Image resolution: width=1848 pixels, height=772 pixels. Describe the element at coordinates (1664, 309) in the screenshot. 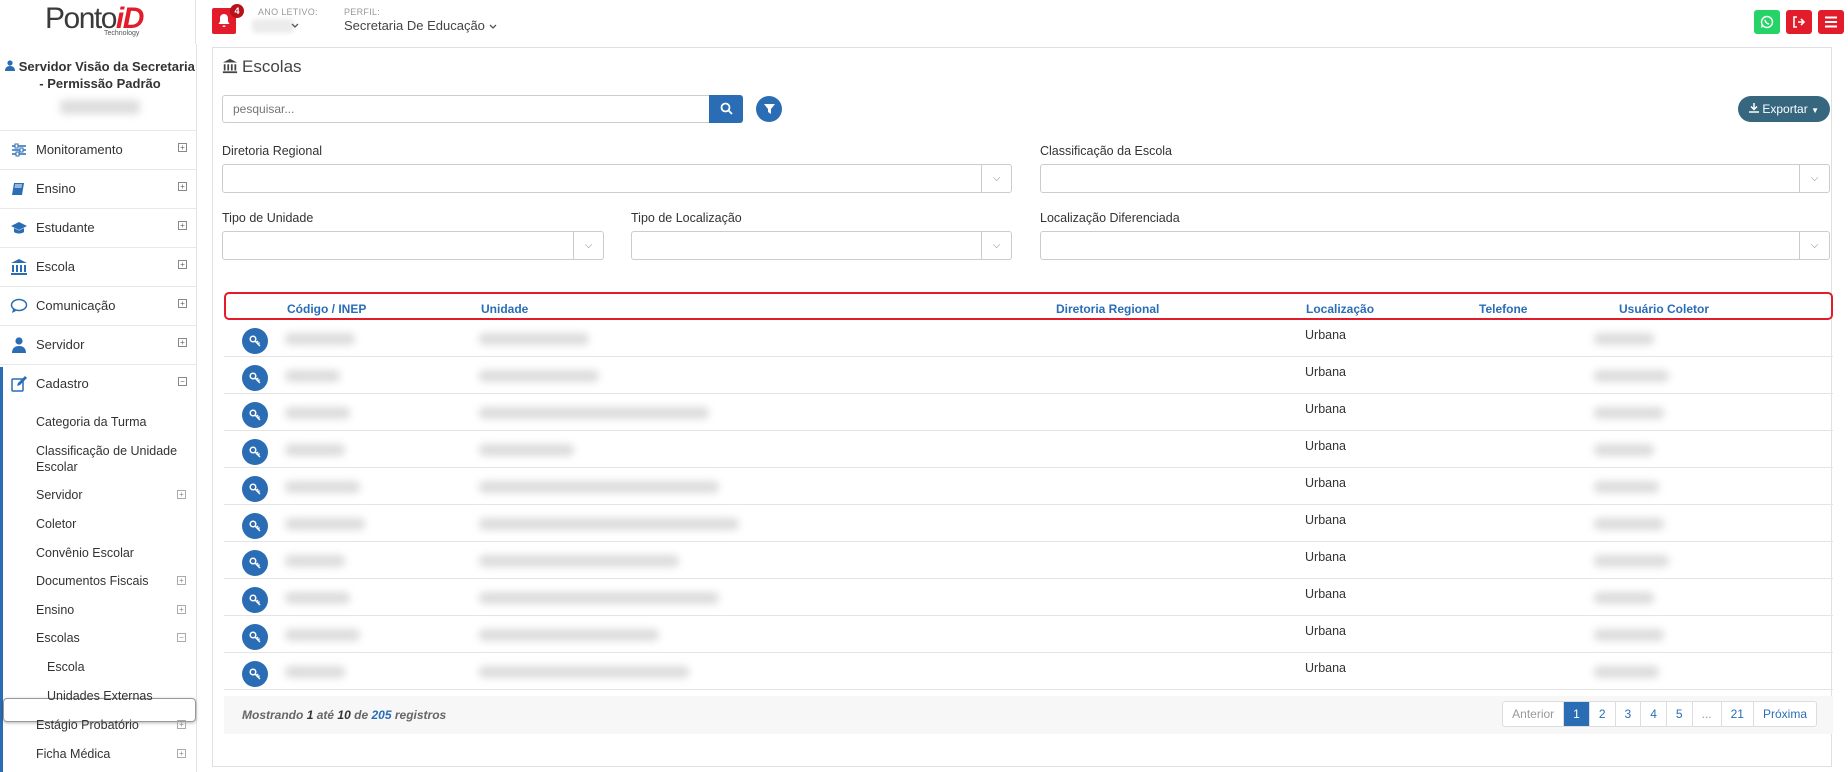

I see `column-header-usuario-coletor: Usuário Coletor` at that location.